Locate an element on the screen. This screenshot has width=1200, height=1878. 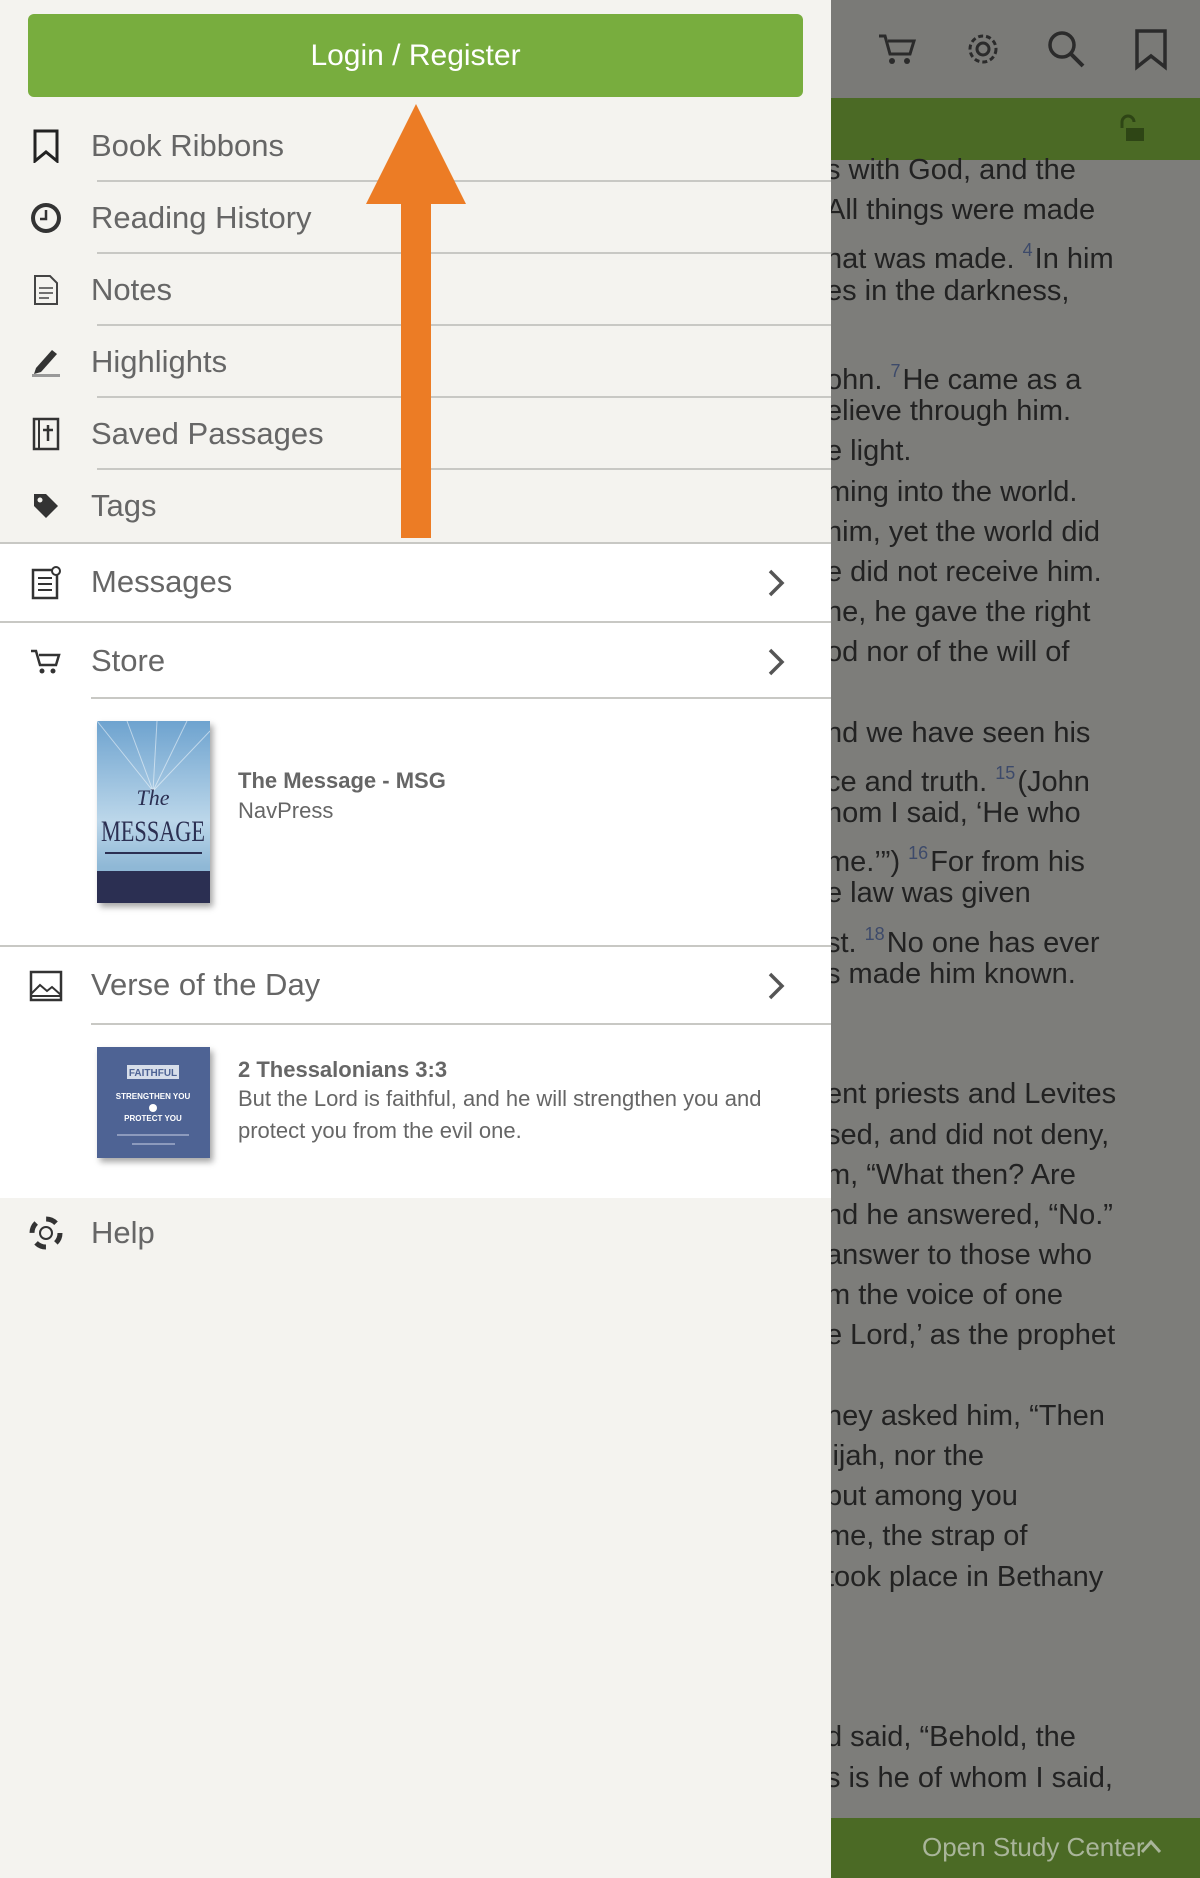
reader-line: e Lord,’ as the prophet is located at coordinates (1013, 1335).